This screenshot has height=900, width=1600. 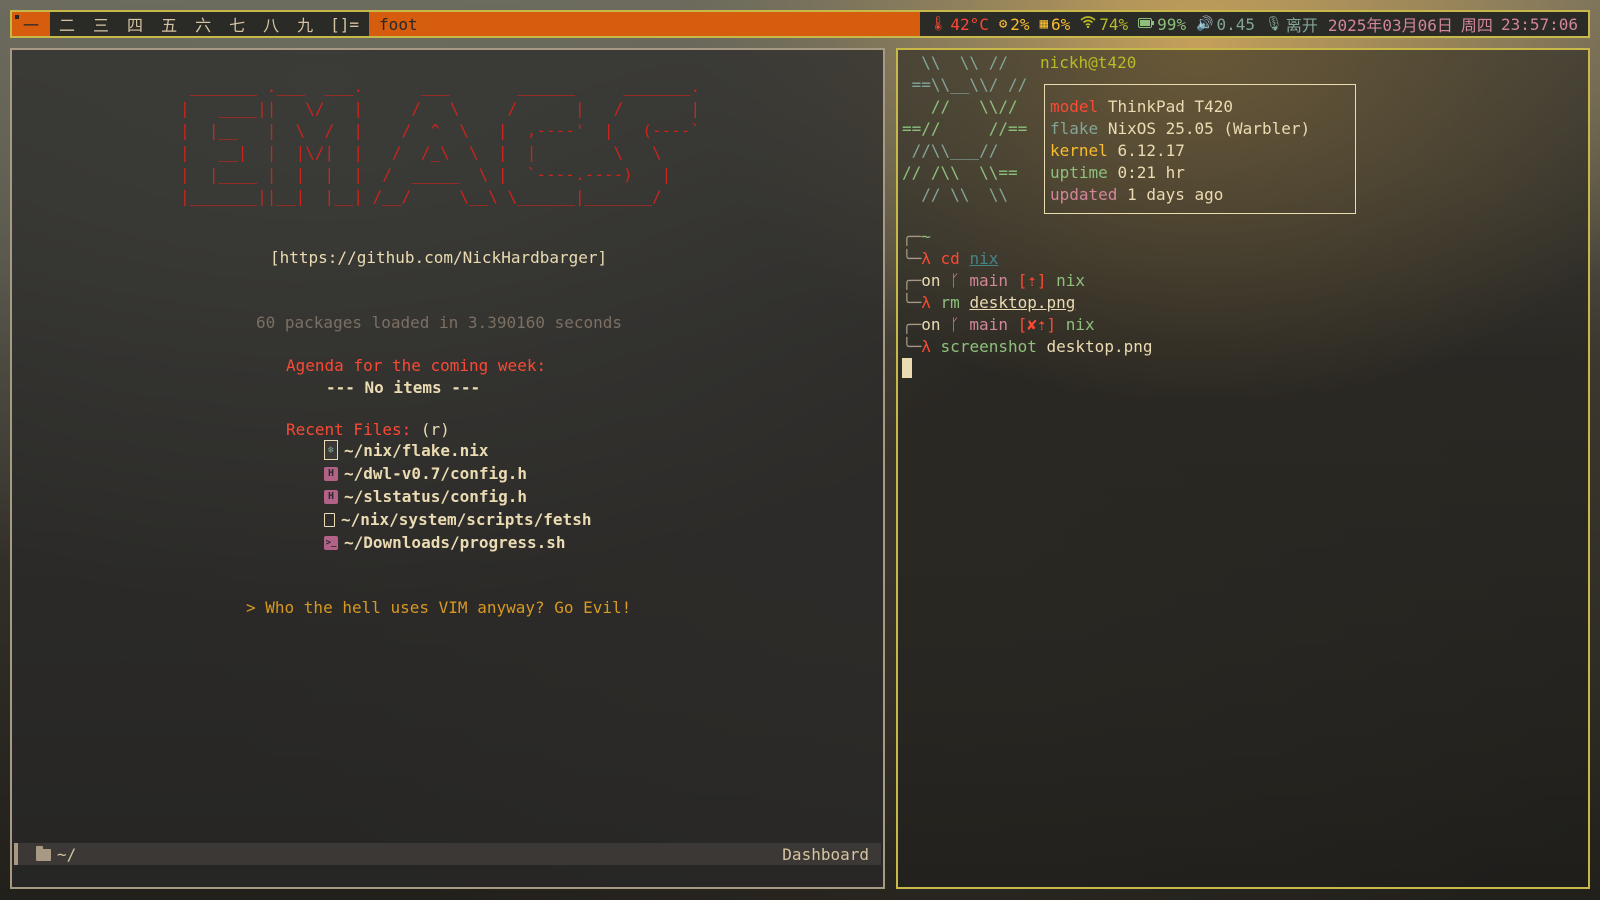 What do you see at coordinates (416, 450) in the screenshot?
I see `recent-file-path: ~/nix/flake.nix` at bounding box center [416, 450].